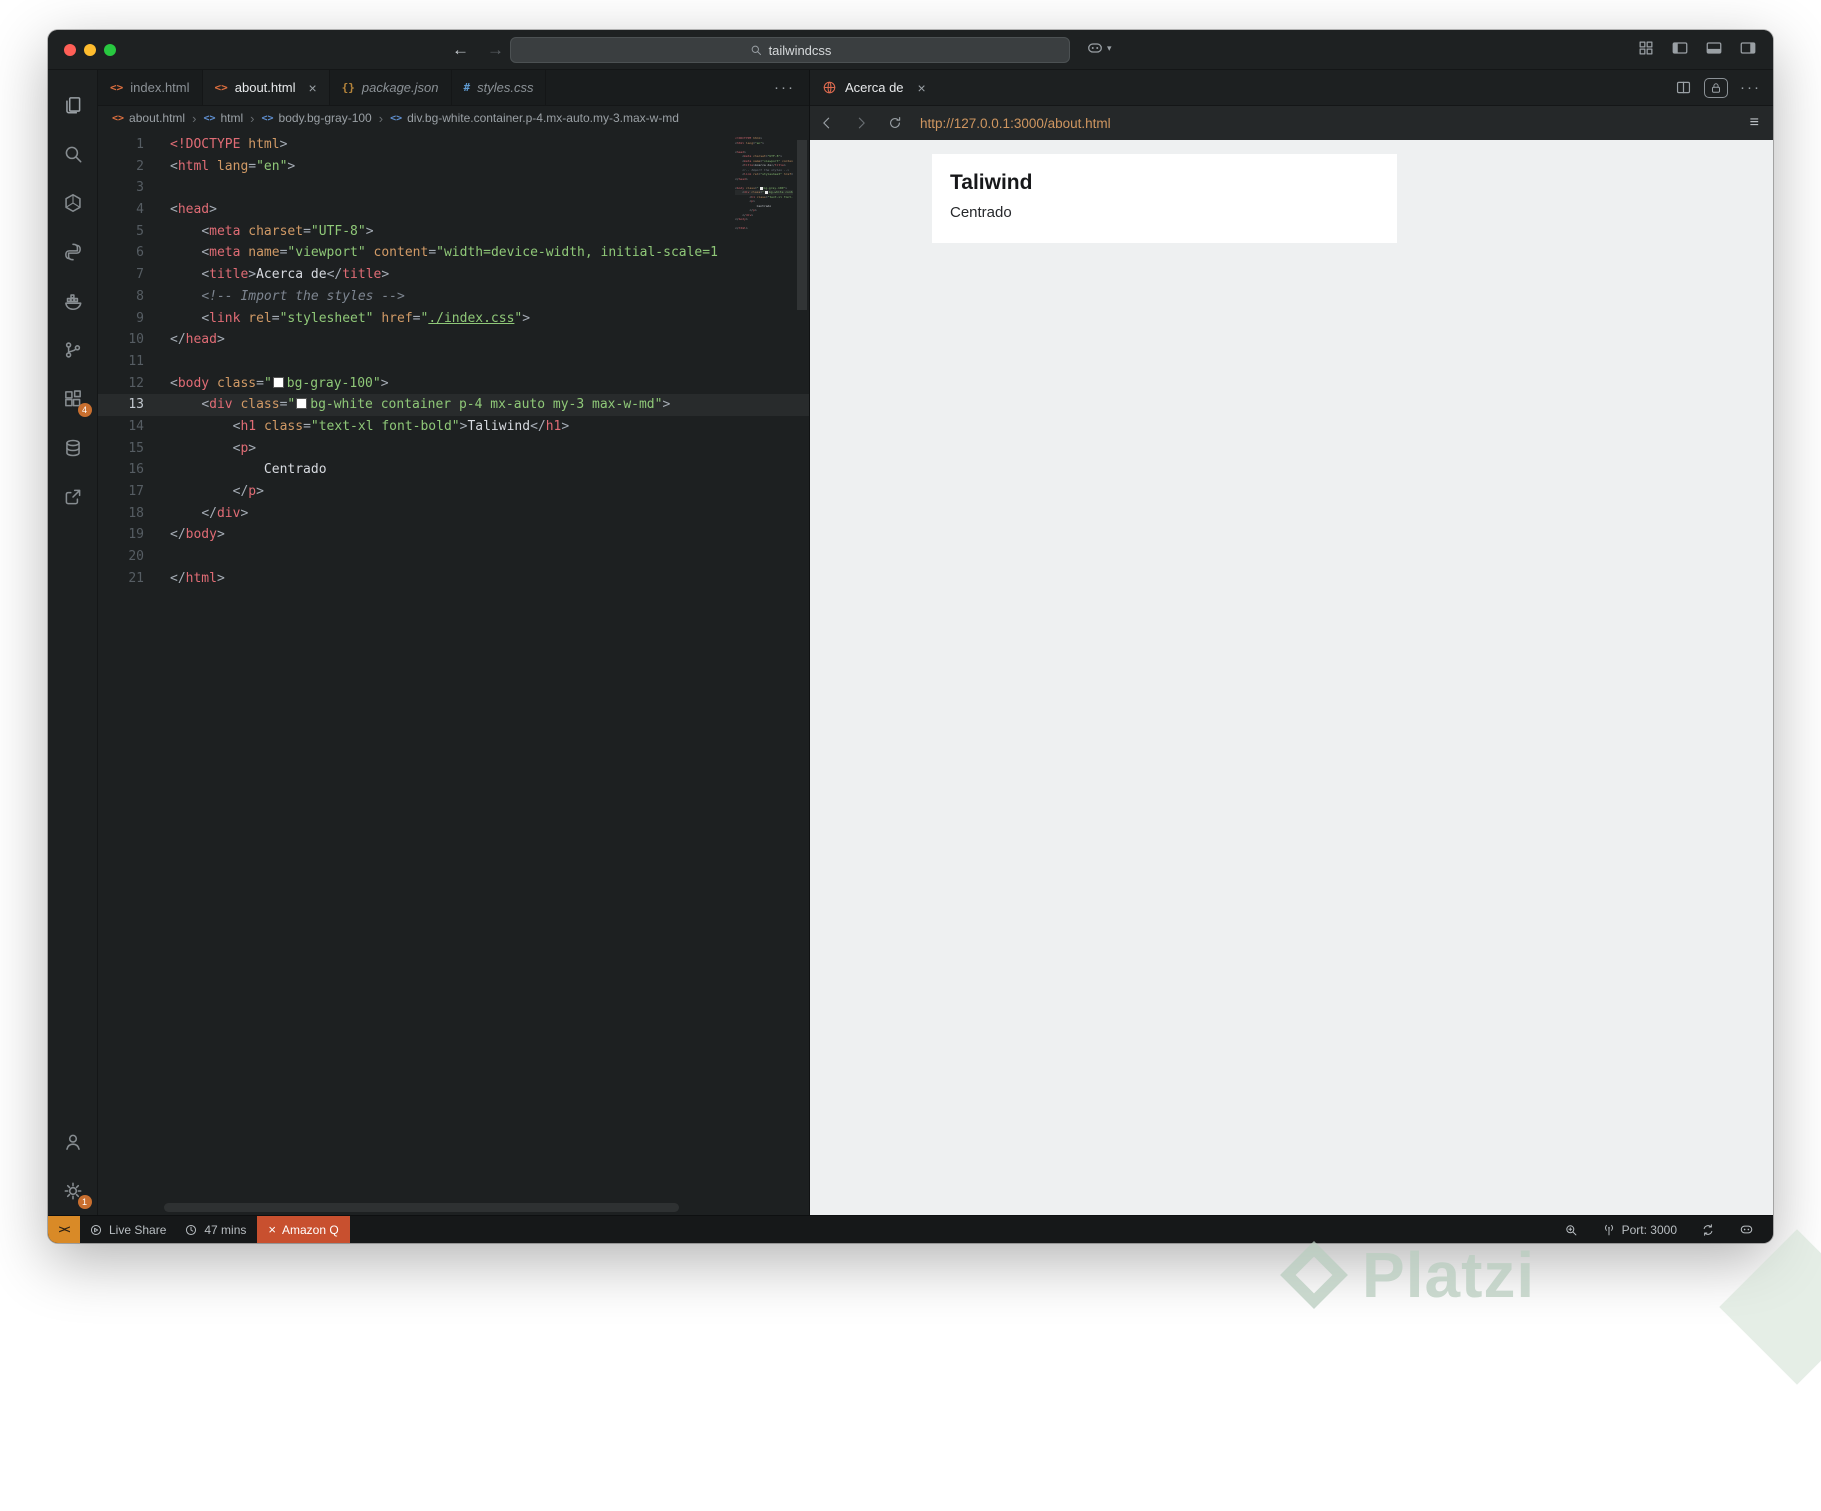 This screenshot has width=1821, height=1511. What do you see at coordinates (136, 491) in the screenshot?
I see `line-number: 17` at bounding box center [136, 491].